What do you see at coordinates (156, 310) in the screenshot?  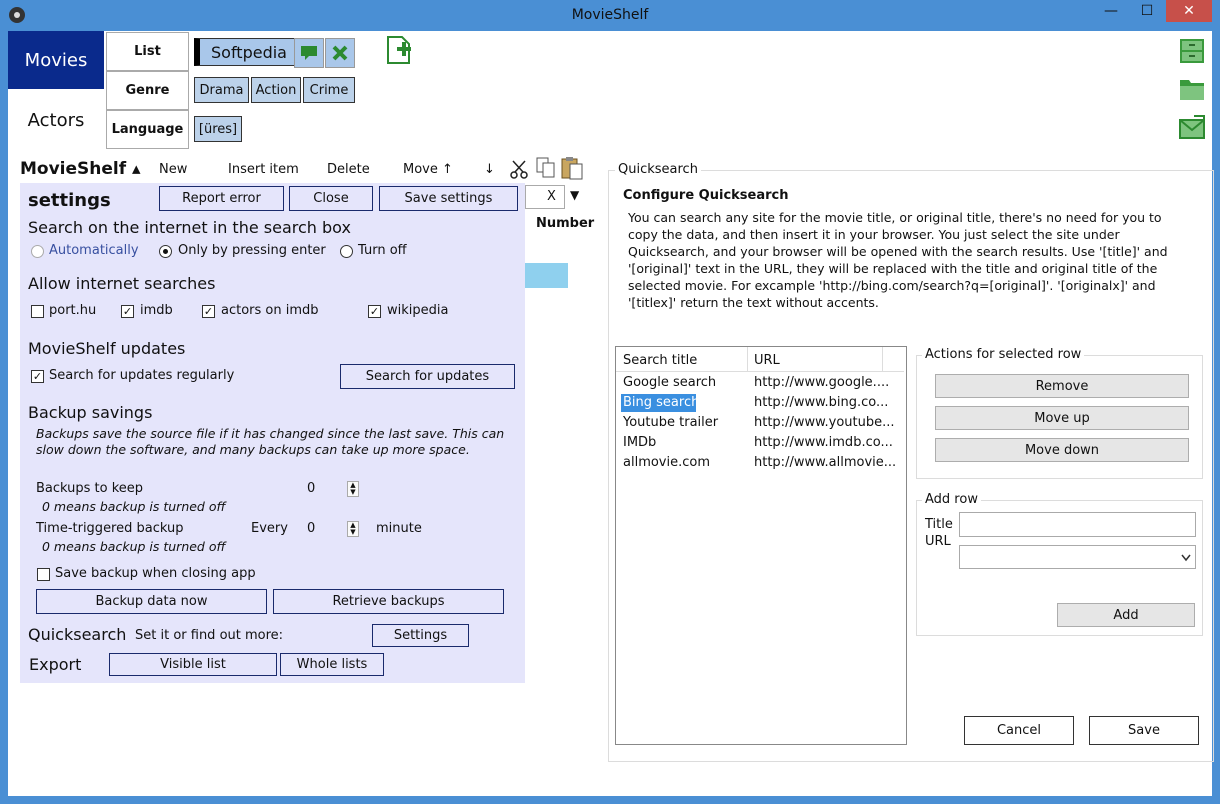 I see `checkbox-imdb-label: imdb` at bounding box center [156, 310].